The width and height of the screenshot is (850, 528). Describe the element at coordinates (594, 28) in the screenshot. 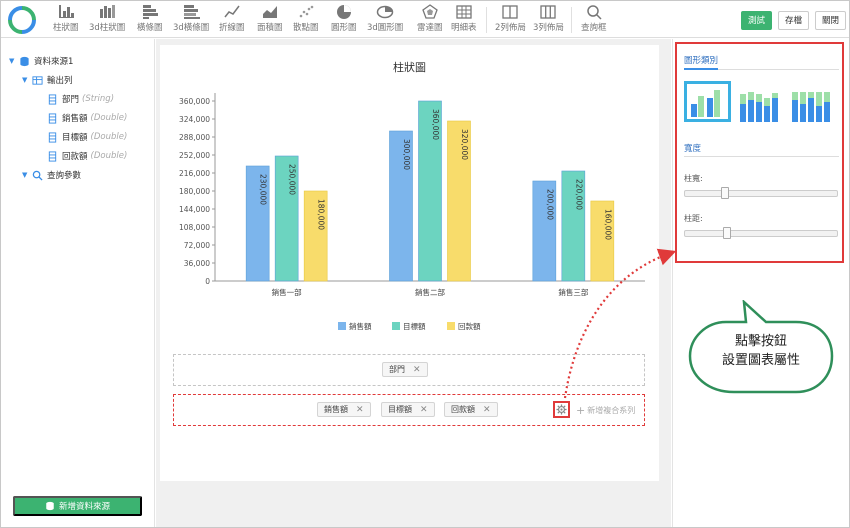

I see `toolbar-item-label: 查詢框` at that location.